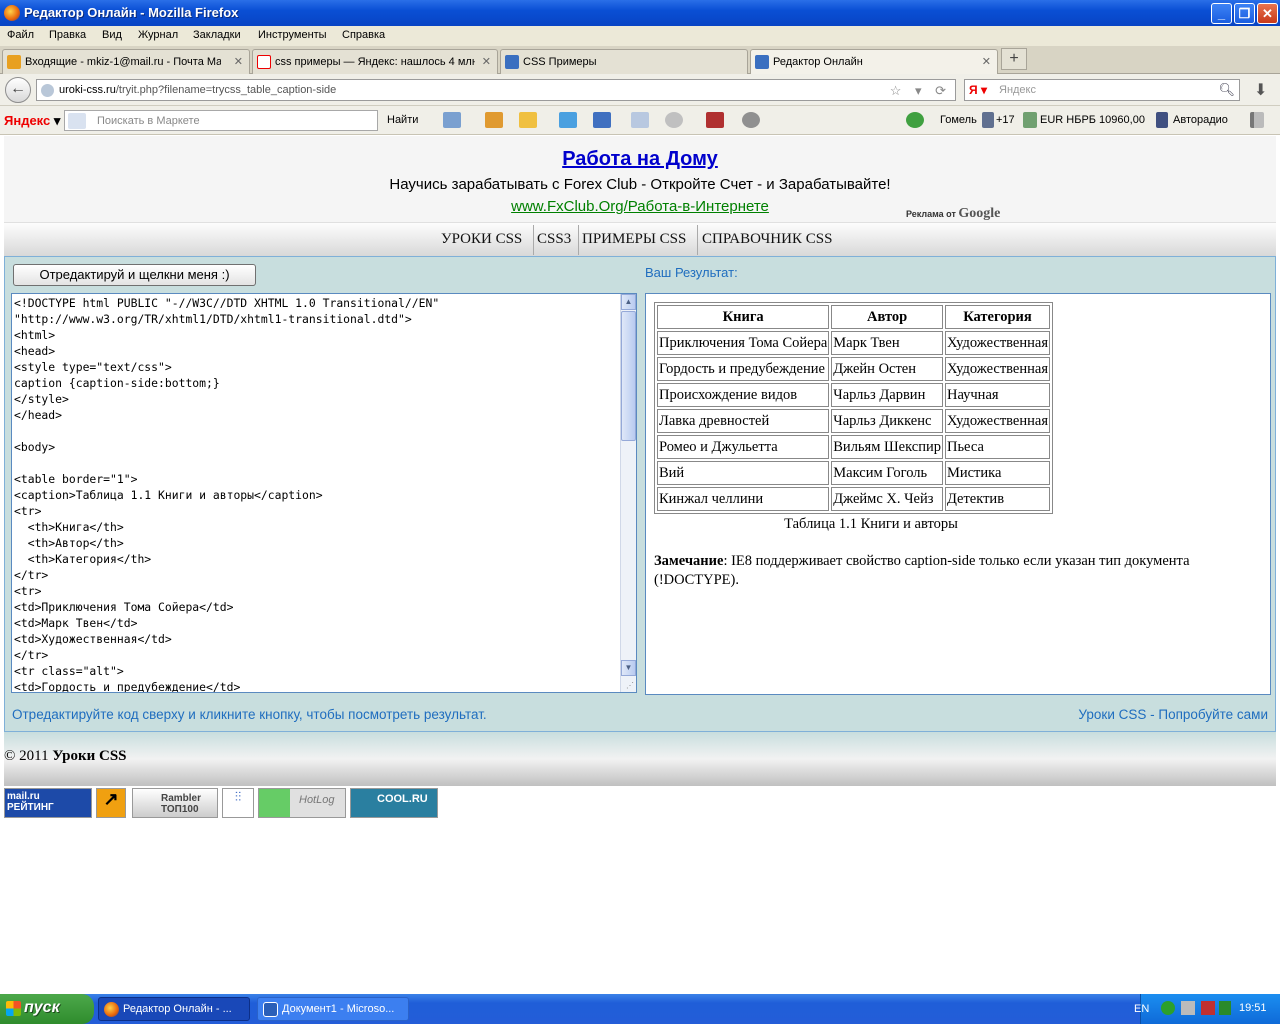 The height and width of the screenshot is (1024, 1280). Describe the element at coordinates (1257, 120) in the screenshot. I see `signal-icon` at that location.